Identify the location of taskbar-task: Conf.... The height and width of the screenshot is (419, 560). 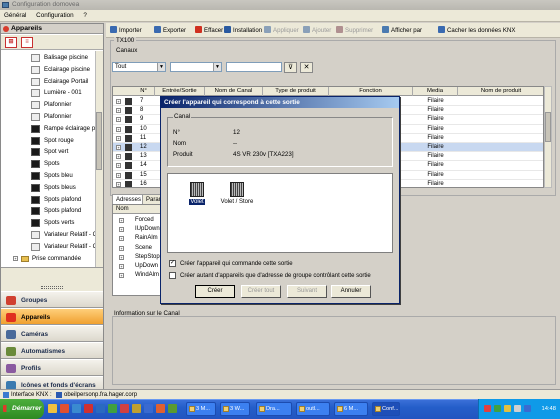
(386, 409).